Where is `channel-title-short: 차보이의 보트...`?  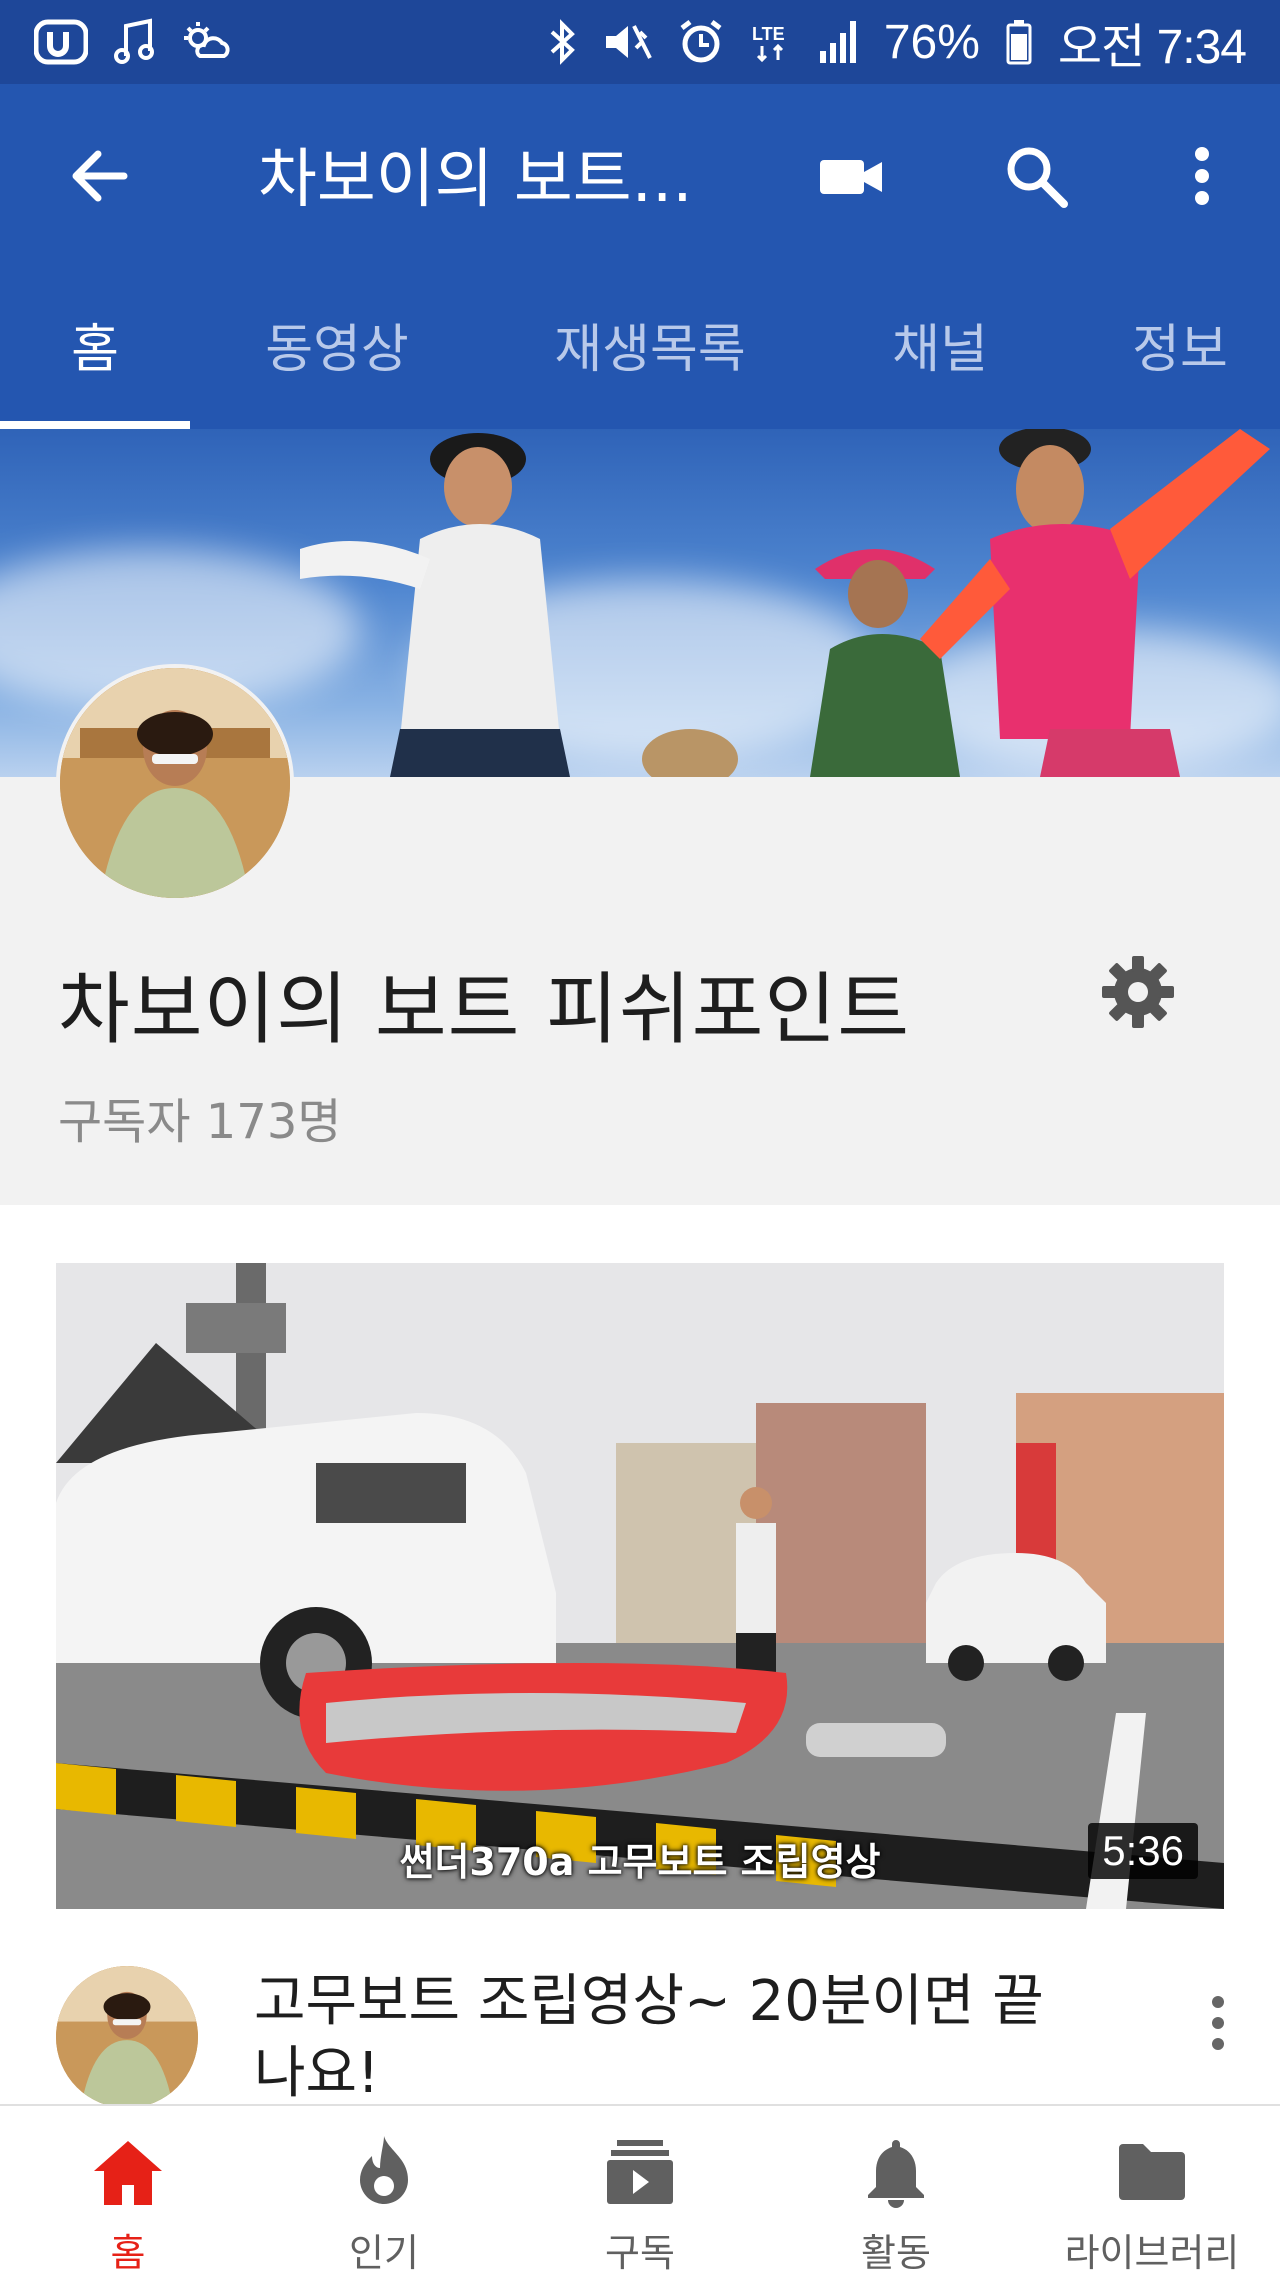 channel-title-short: 차보이의 보트... is located at coordinates (475, 180).